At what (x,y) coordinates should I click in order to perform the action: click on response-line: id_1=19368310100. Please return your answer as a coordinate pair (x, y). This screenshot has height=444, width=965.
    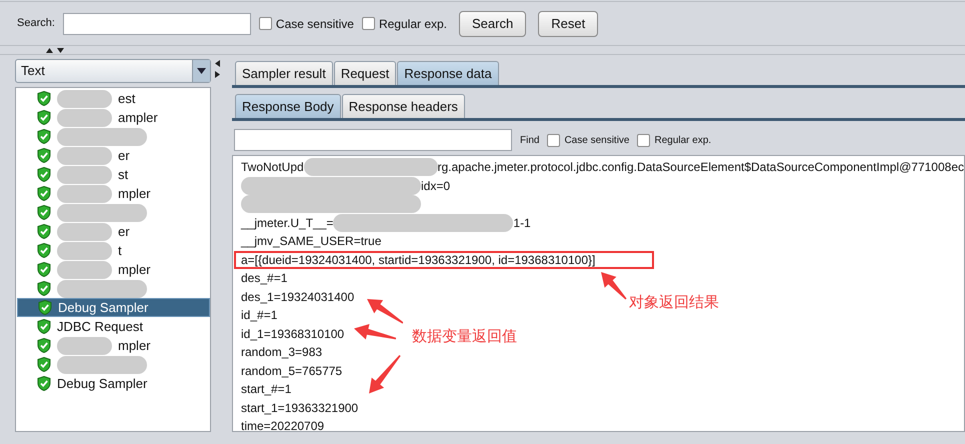
    Looking at the image, I should click on (292, 334).